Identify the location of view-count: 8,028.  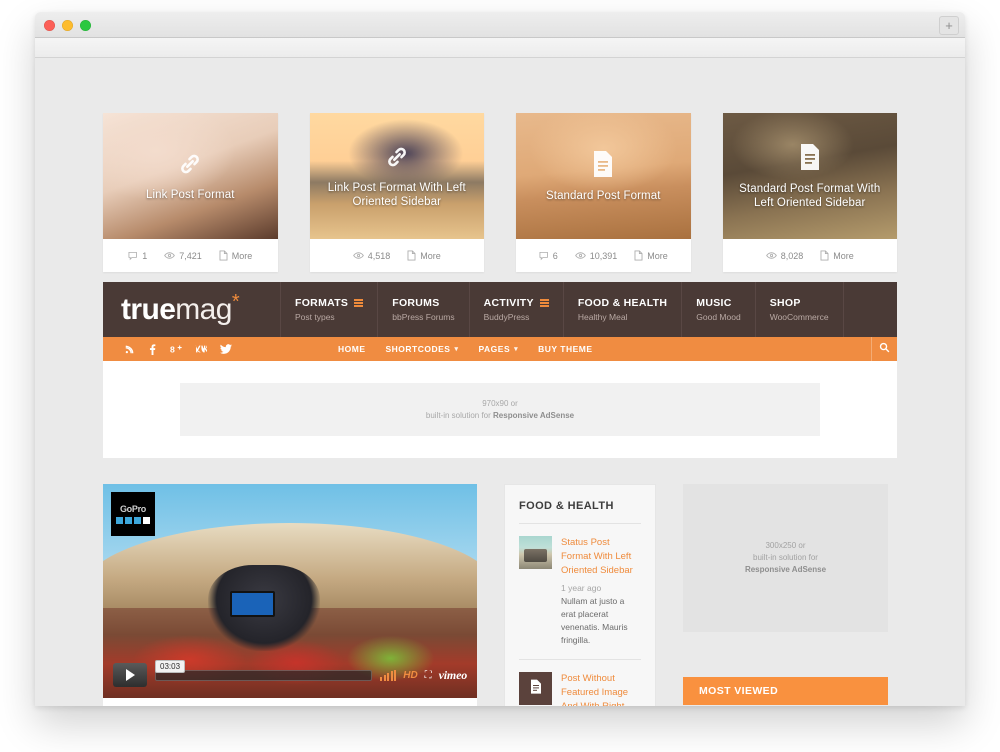
(784, 255).